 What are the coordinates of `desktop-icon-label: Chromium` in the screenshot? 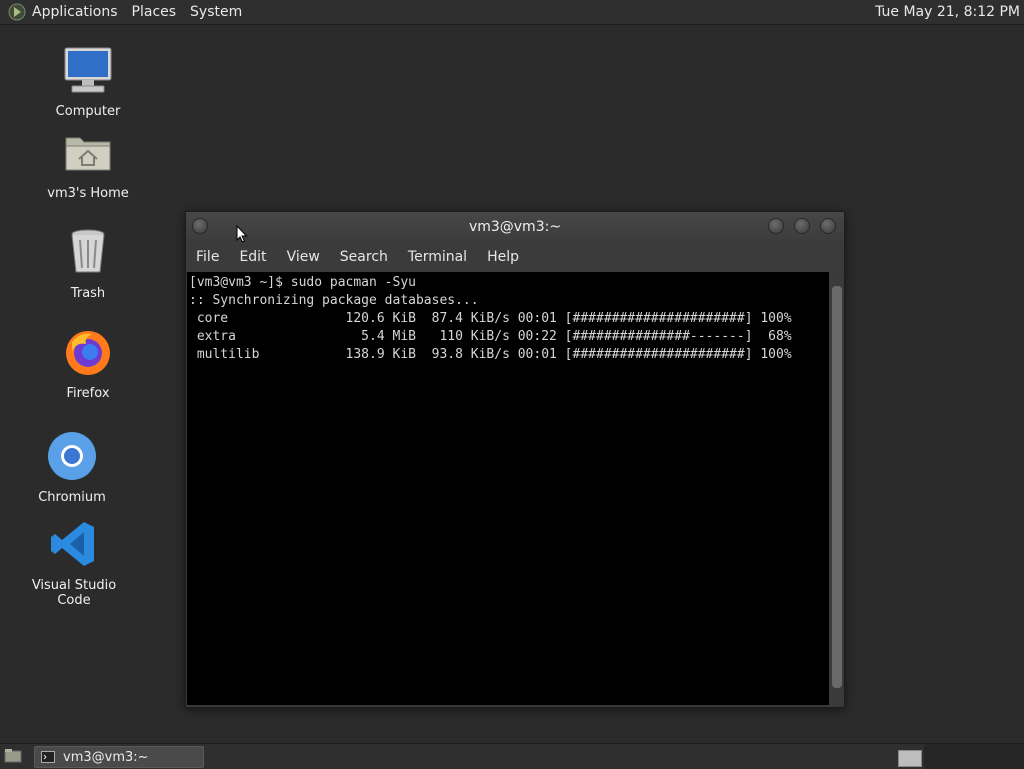 It's located at (72, 497).